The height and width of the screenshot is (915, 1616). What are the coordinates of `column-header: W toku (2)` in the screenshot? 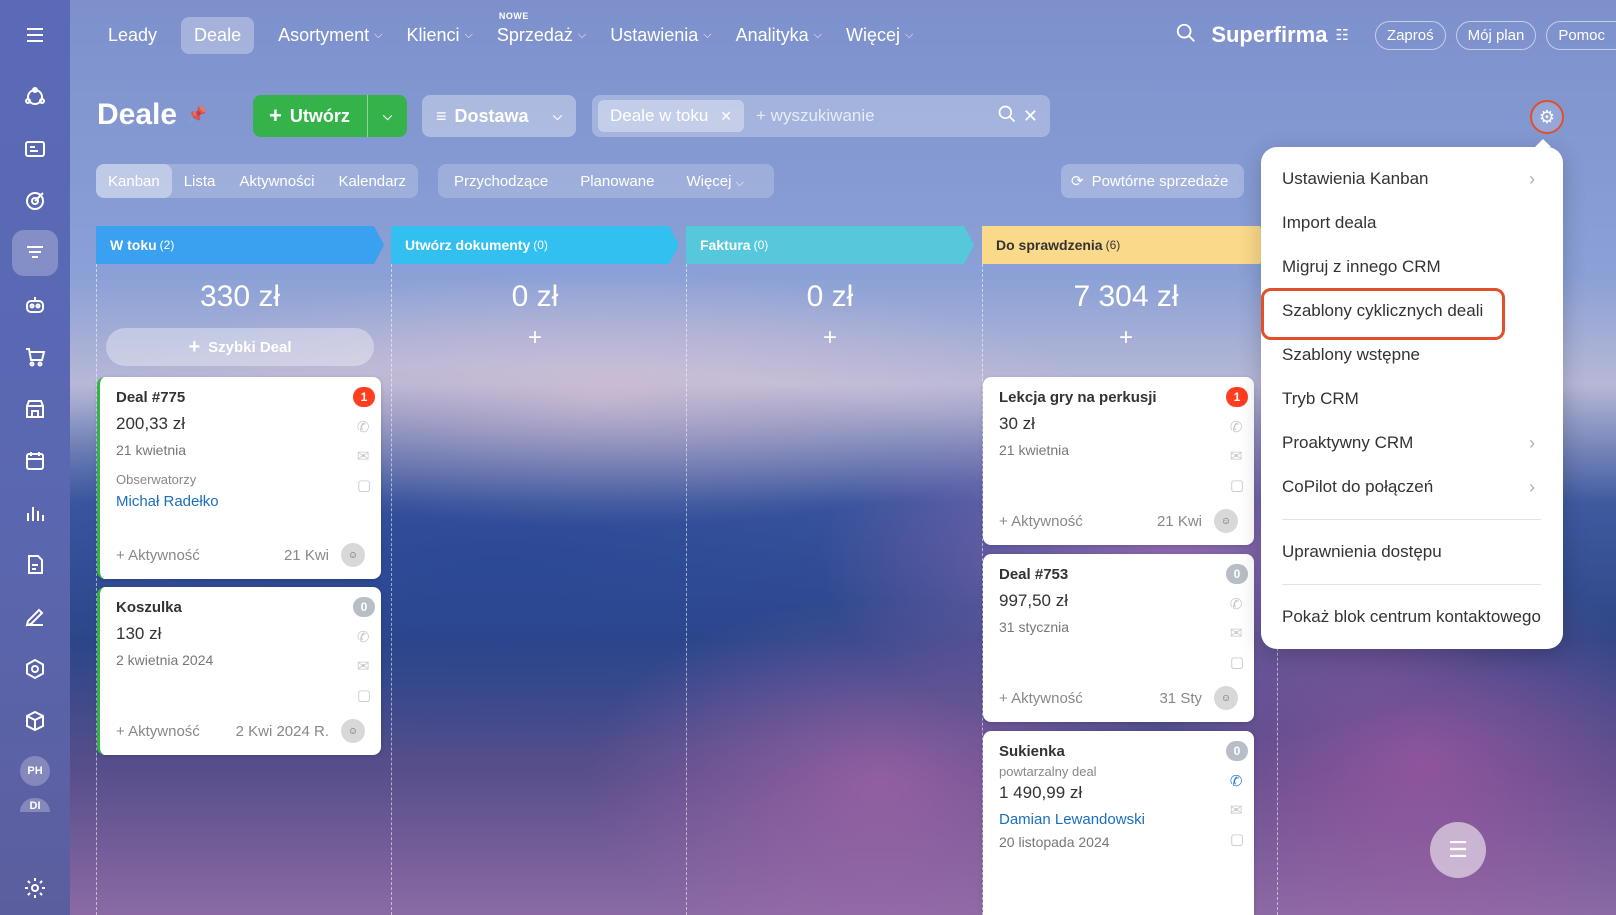 It's located at (240, 245).